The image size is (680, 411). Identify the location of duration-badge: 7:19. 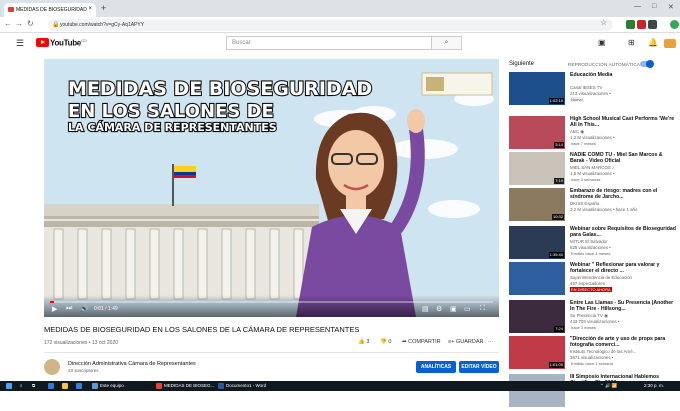
(559, 181).